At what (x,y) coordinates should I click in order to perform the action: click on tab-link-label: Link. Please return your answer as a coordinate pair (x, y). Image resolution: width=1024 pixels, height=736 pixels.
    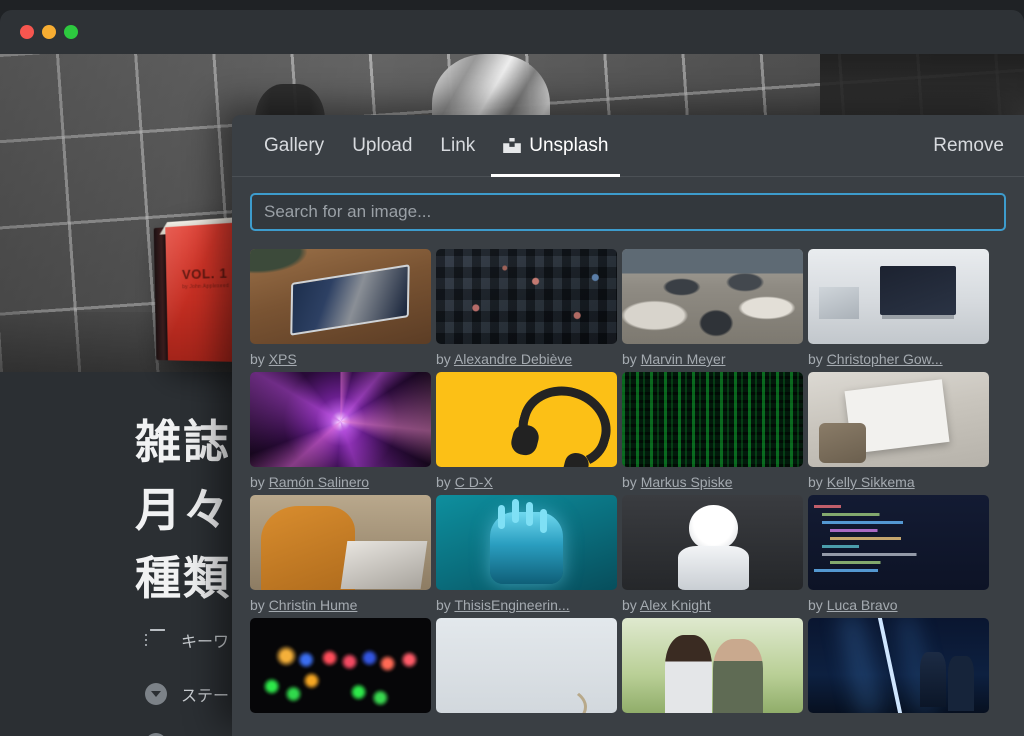
    Looking at the image, I should click on (458, 145).